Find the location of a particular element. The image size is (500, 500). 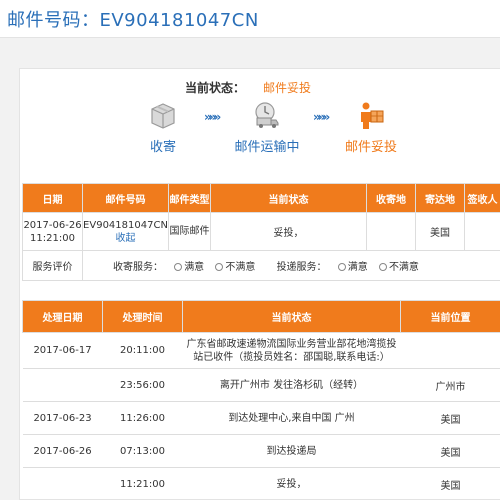

collect-unsatisfied-label: 不满意 is located at coordinates (240, 267).